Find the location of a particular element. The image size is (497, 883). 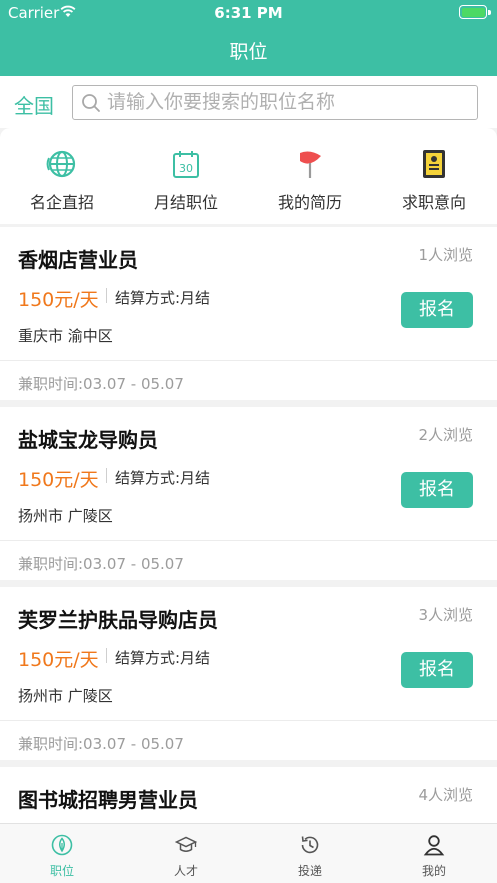

search-icon is located at coordinates (91, 103).